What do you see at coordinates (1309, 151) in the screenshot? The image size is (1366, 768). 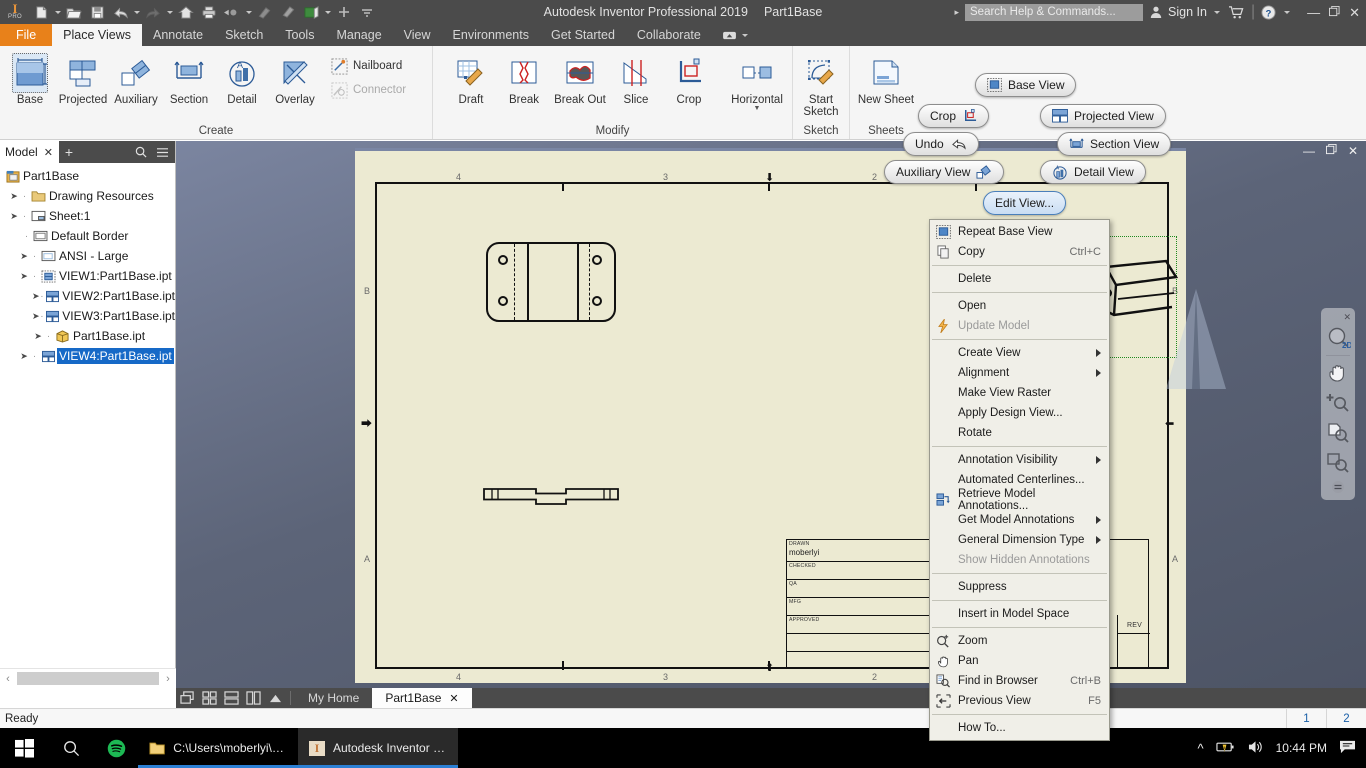 I see `doc-minimize-button: —` at bounding box center [1309, 151].